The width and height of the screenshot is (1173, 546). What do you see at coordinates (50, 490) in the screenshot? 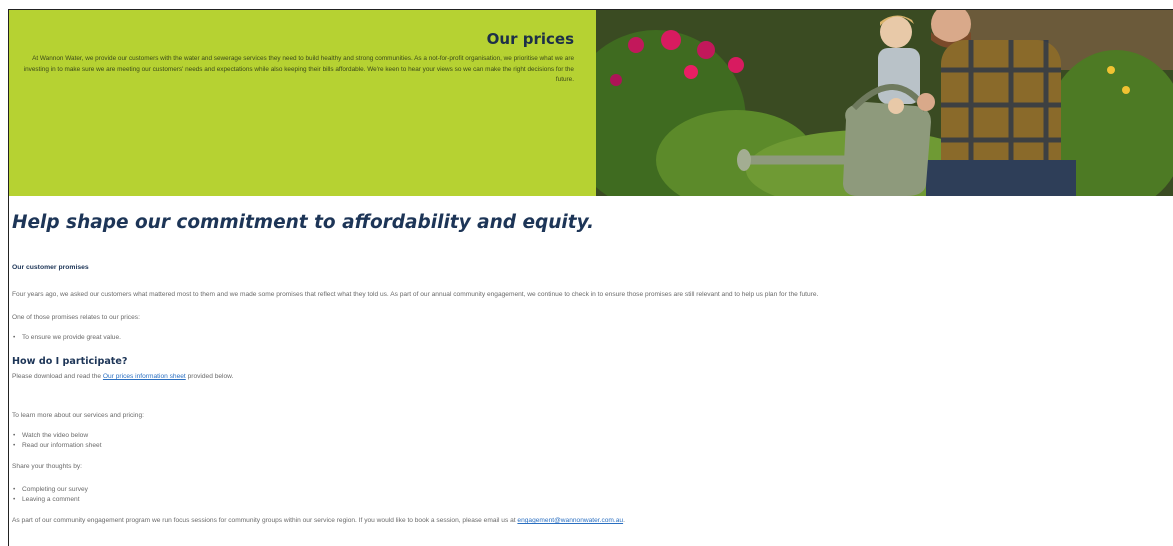
I see `list-item: Completing our survey` at bounding box center [50, 490].